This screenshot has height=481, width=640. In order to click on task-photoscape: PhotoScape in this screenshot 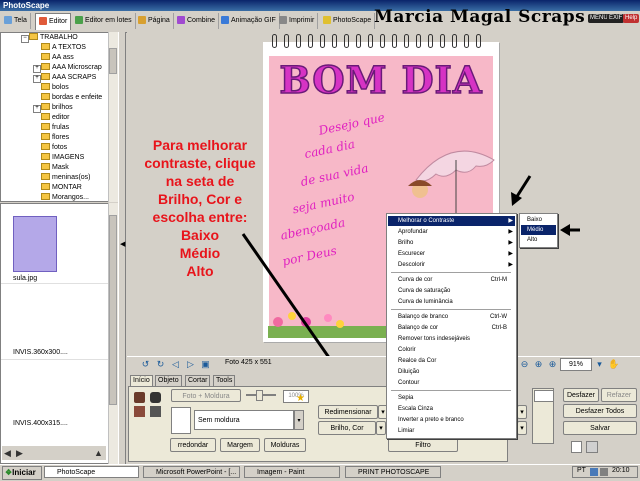, I will do `click(91, 472)`.